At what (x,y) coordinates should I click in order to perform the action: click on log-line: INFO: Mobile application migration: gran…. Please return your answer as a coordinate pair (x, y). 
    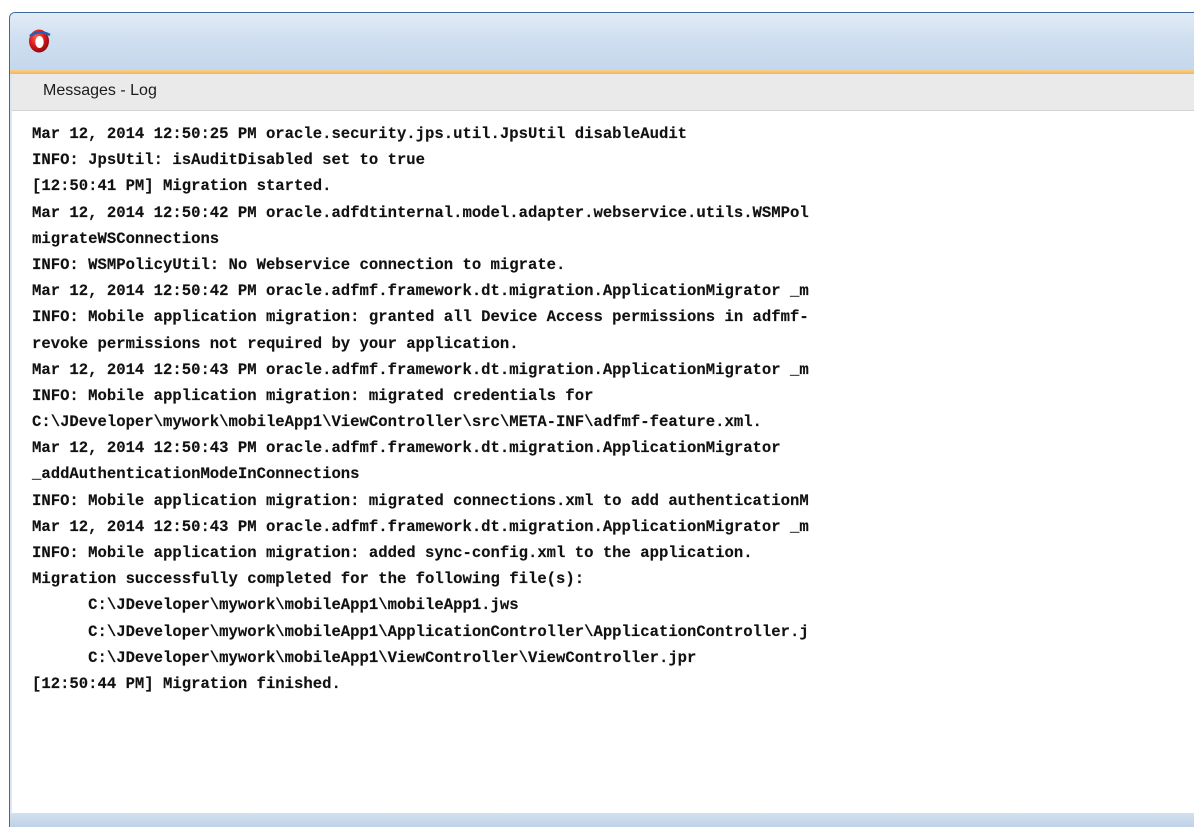
    Looking at the image, I should click on (420, 317).